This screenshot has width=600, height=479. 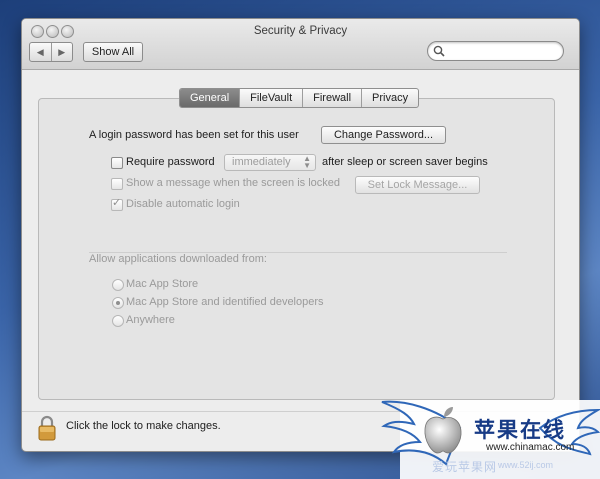 I want to click on require-password-checkbox, so click(x=117, y=163).